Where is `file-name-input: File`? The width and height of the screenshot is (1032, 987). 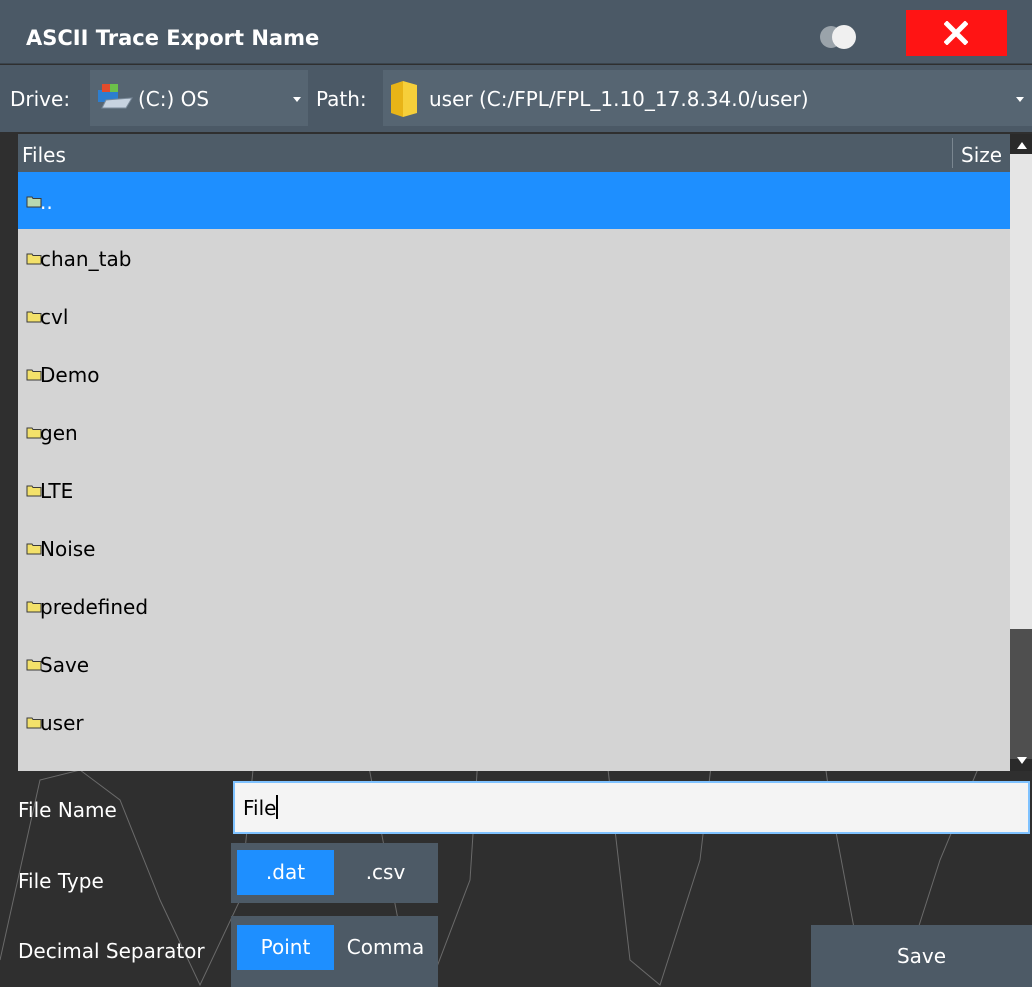 file-name-input: File is located at coordinates (631, 807).